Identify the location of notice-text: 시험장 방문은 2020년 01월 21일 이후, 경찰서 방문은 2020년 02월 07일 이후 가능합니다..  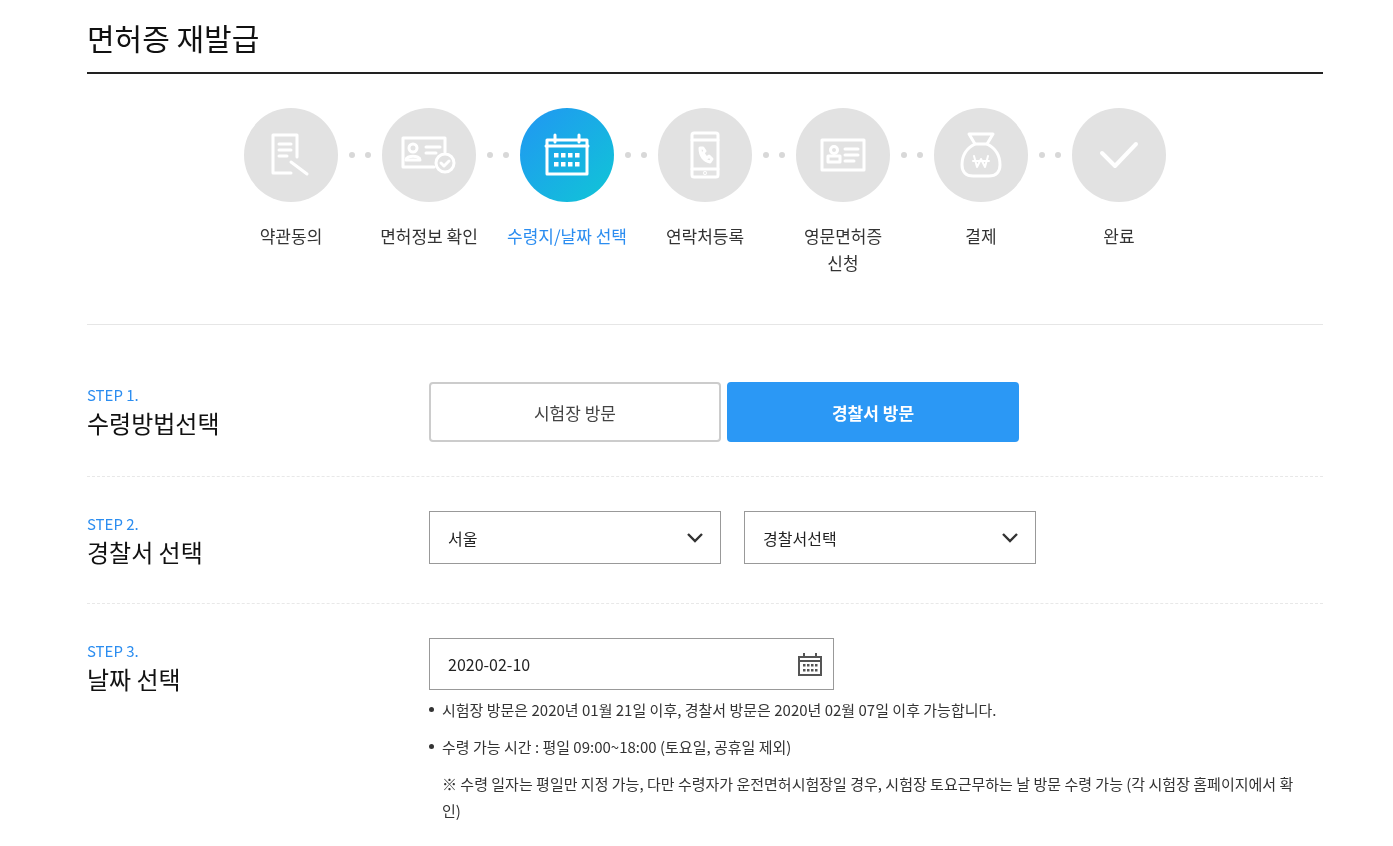
(719, 710).